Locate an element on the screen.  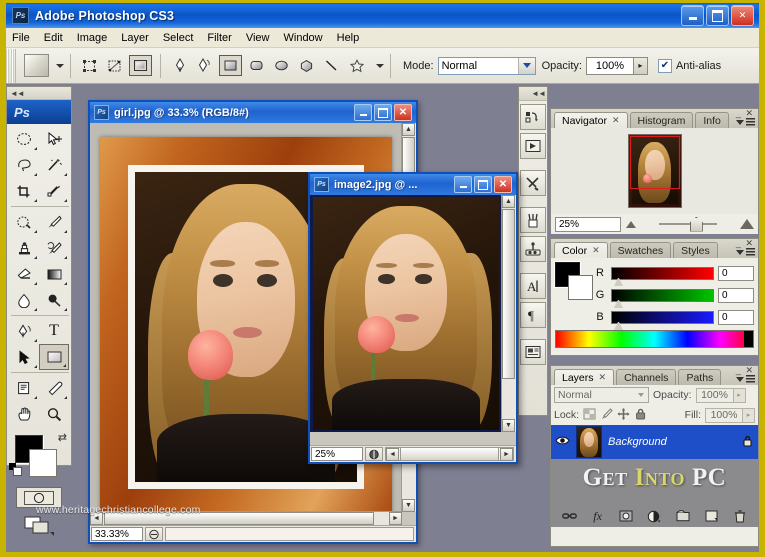
layer-opacity-stepper: ▸ is located at coordinates (739, 395).